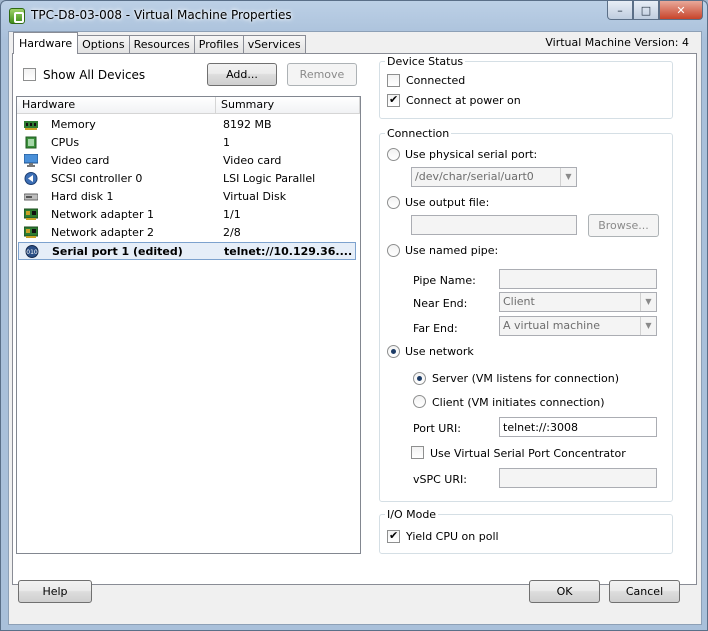 This screenshot has width=708, height=631. I want to click on tab-profiles: Profiles, so click(218, 44).